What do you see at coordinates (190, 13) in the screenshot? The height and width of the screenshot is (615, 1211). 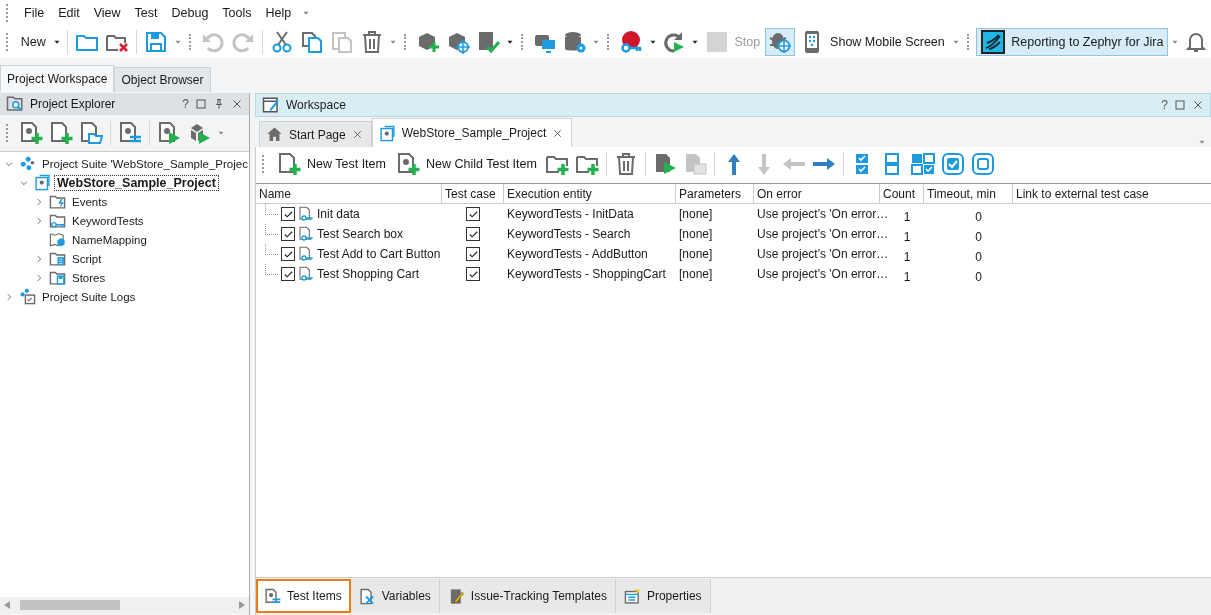 I see `menu-item: Debug` at bounding box center [190, 13].